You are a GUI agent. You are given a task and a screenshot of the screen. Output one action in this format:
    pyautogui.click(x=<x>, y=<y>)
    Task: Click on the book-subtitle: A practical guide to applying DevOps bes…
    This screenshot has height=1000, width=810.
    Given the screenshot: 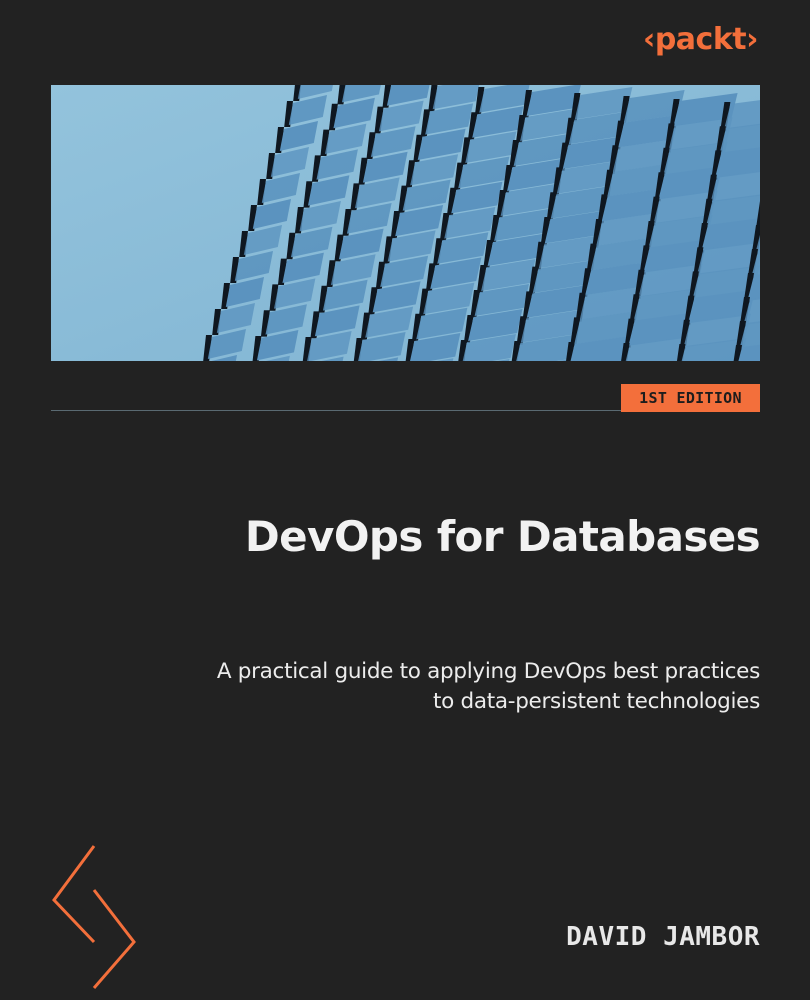 What is the action you would take?
    pyautogui.click(x=460, y=687)
    